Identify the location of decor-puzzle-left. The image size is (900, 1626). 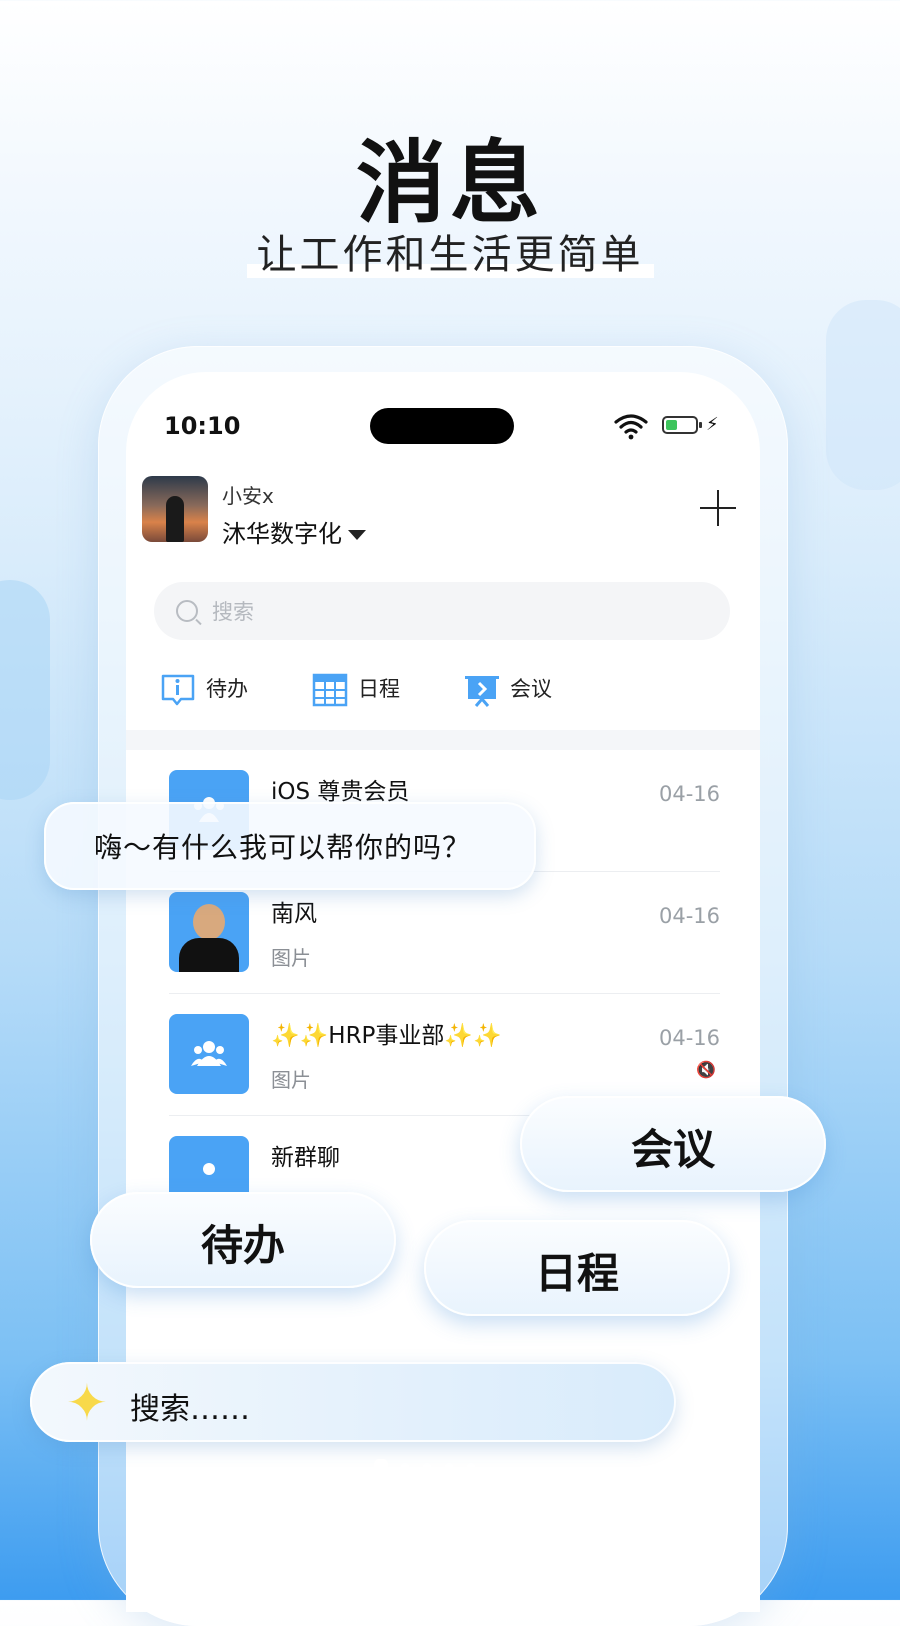
(25, 690).